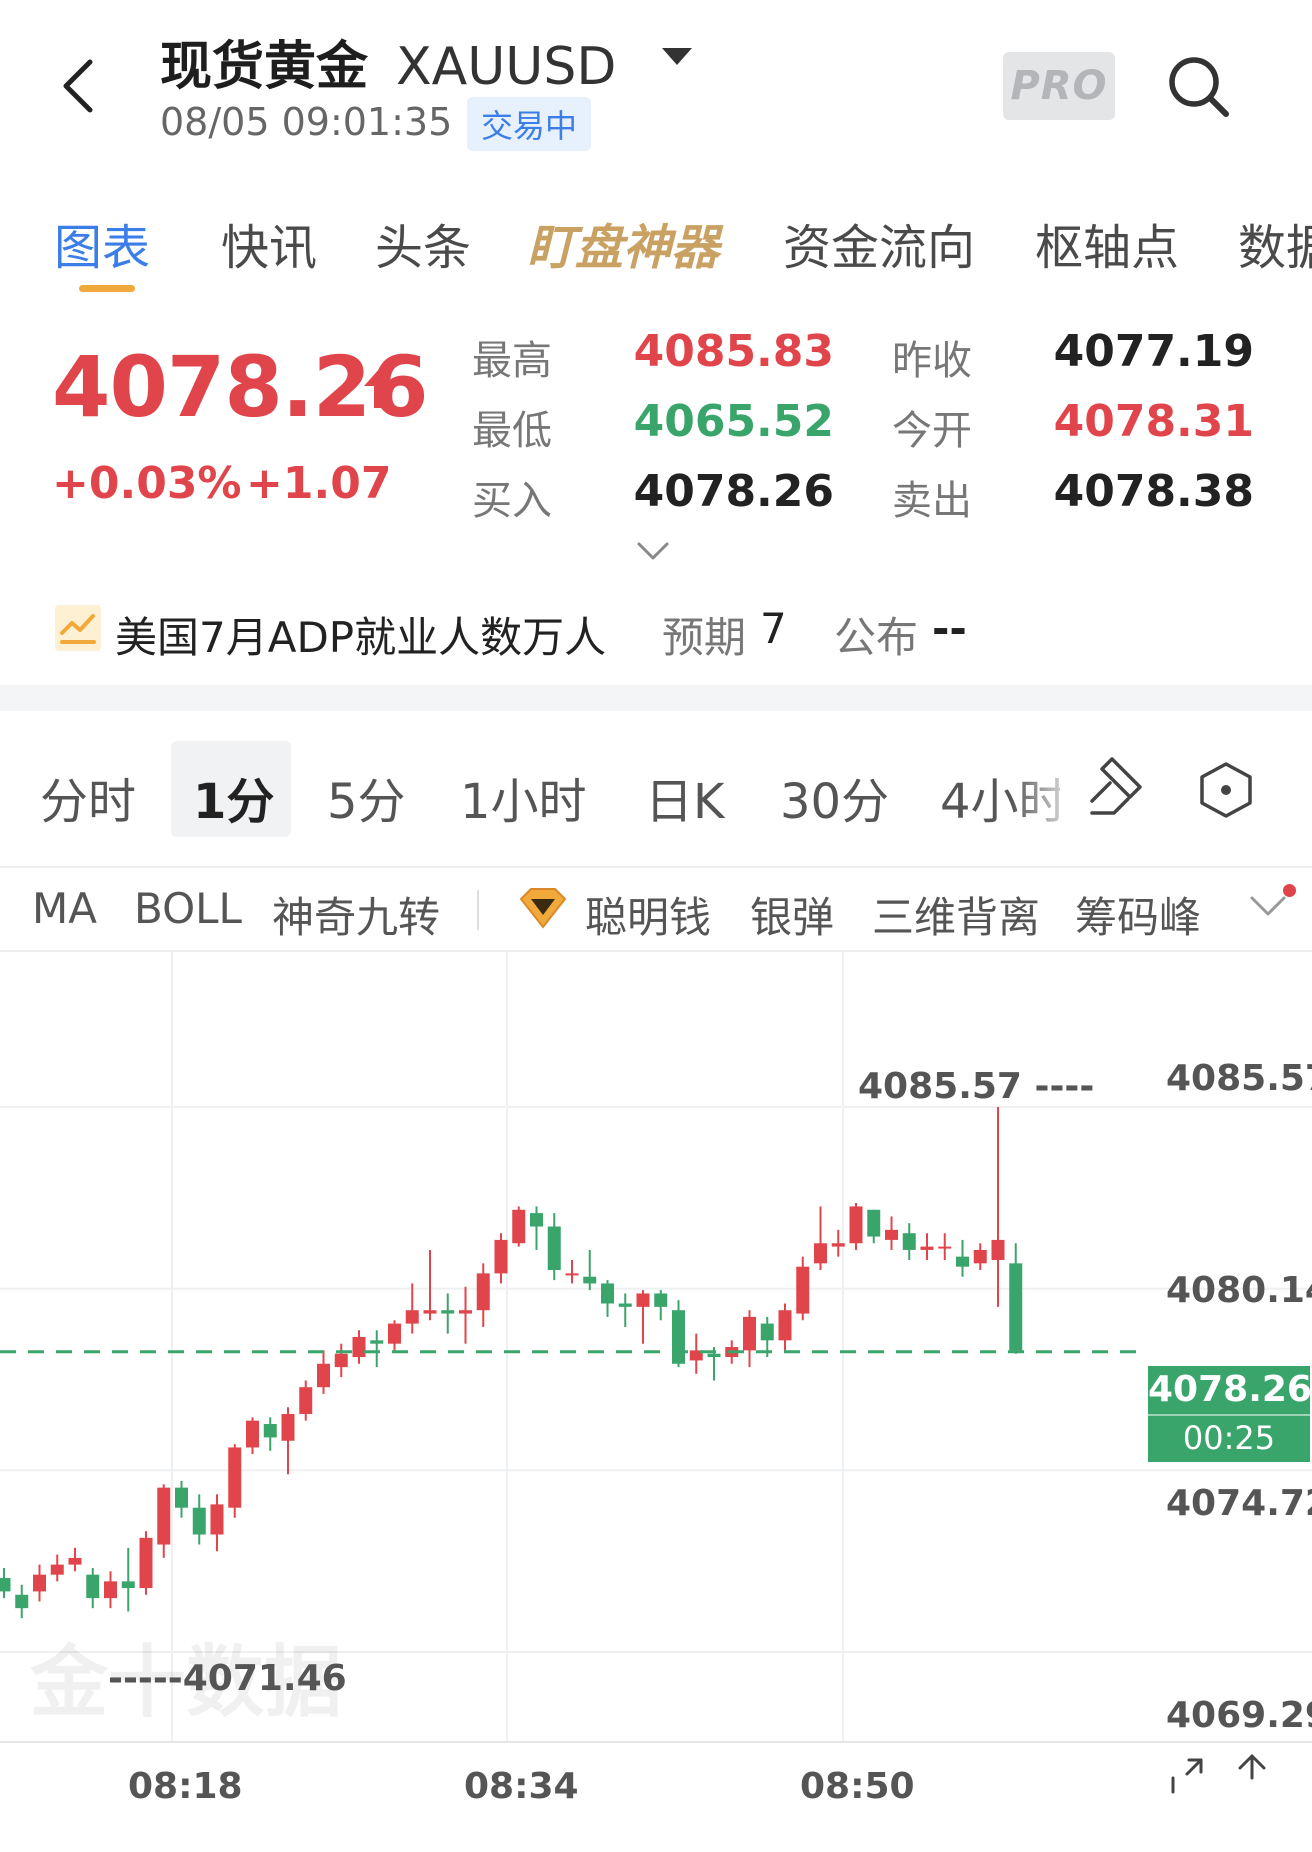 The width and height of the screenshot is (1312, 1852). I want to click on current-price-marker: 4078.26 00:25, so click(1230, 1414).